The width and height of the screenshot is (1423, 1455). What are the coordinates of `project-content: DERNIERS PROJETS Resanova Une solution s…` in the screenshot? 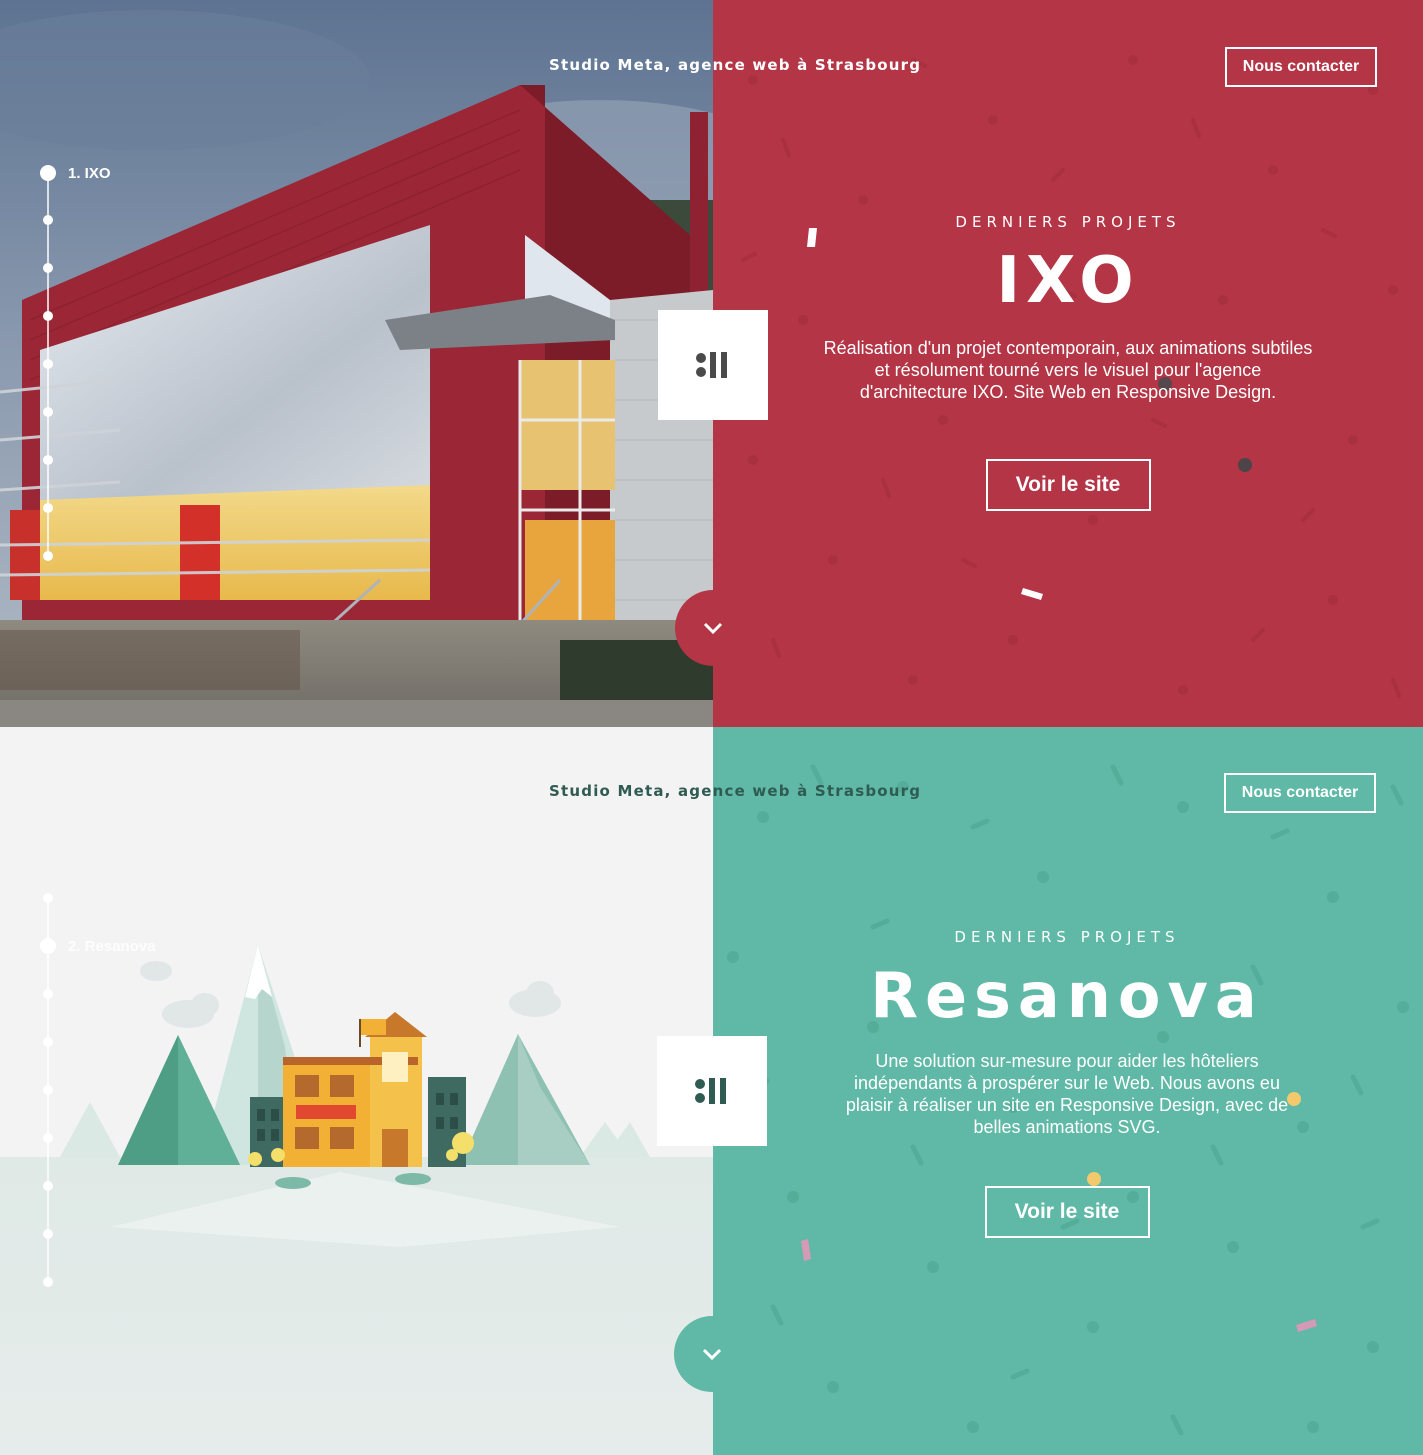 It's located at (1067, 1083).